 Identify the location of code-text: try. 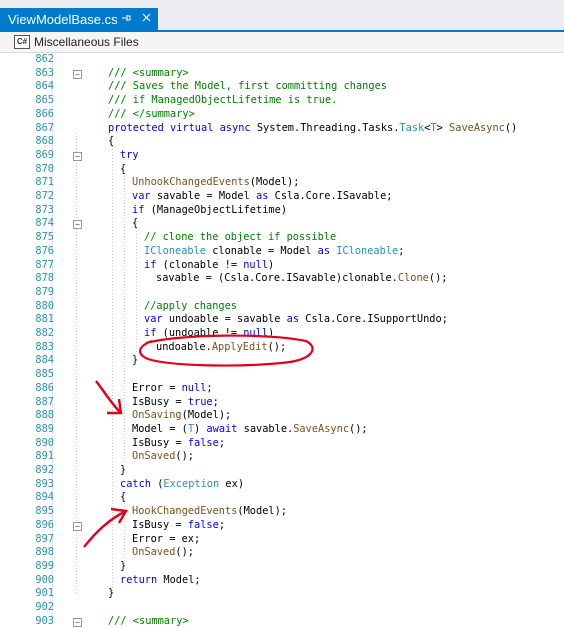
(129, 154).